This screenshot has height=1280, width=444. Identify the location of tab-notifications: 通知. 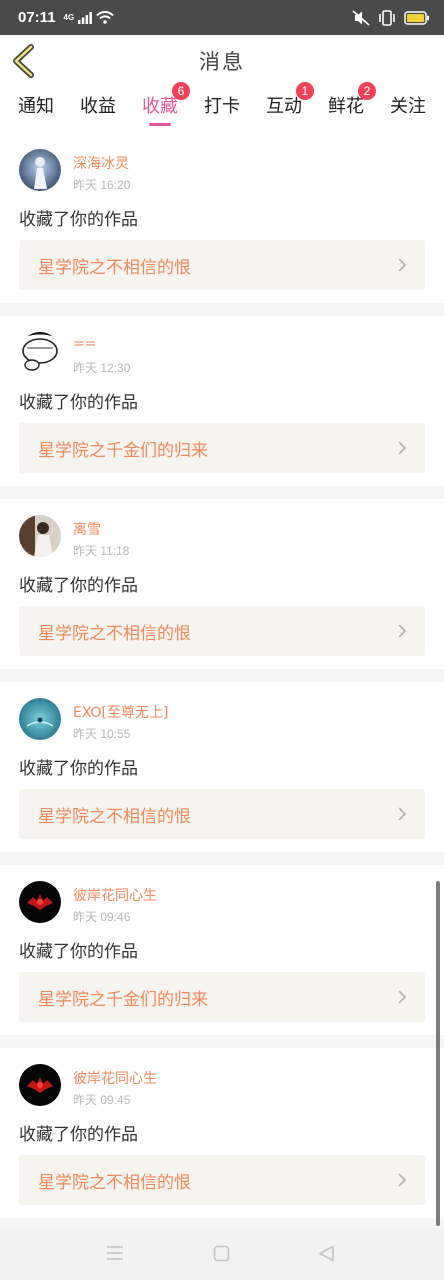
(36, 110).